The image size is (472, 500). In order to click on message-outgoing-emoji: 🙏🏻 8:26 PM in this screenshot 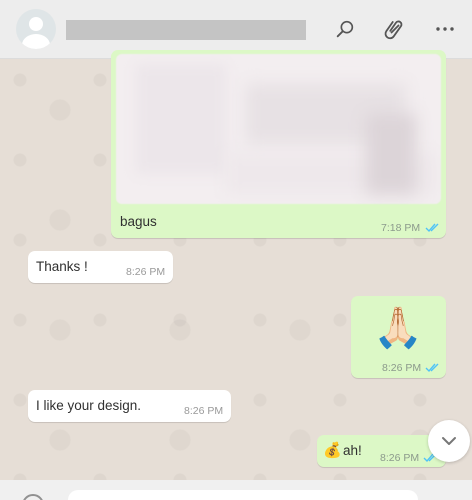, I will do `click(398, 337)`.